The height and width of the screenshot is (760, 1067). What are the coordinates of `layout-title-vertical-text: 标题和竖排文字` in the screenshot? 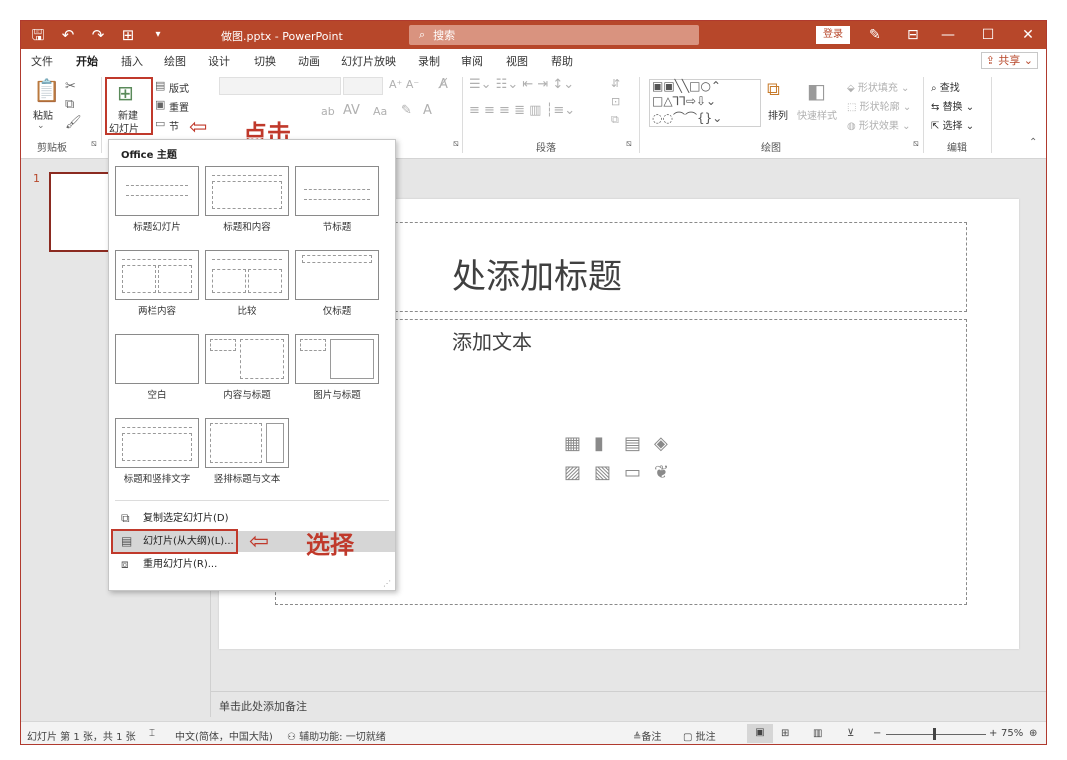 It's located at (157, 451).